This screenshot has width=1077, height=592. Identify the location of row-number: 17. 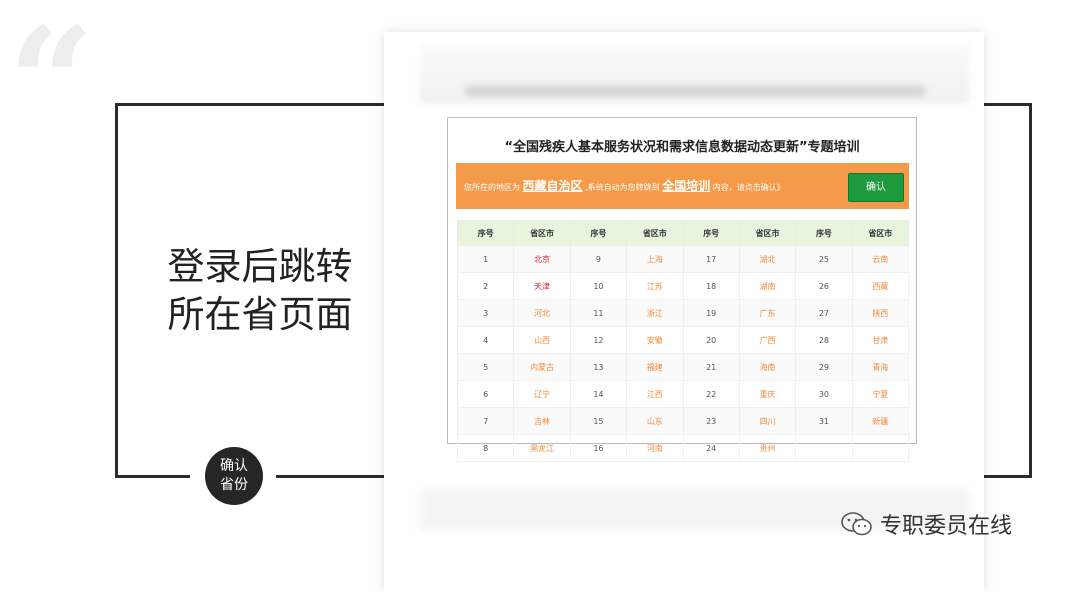
(711, 259).